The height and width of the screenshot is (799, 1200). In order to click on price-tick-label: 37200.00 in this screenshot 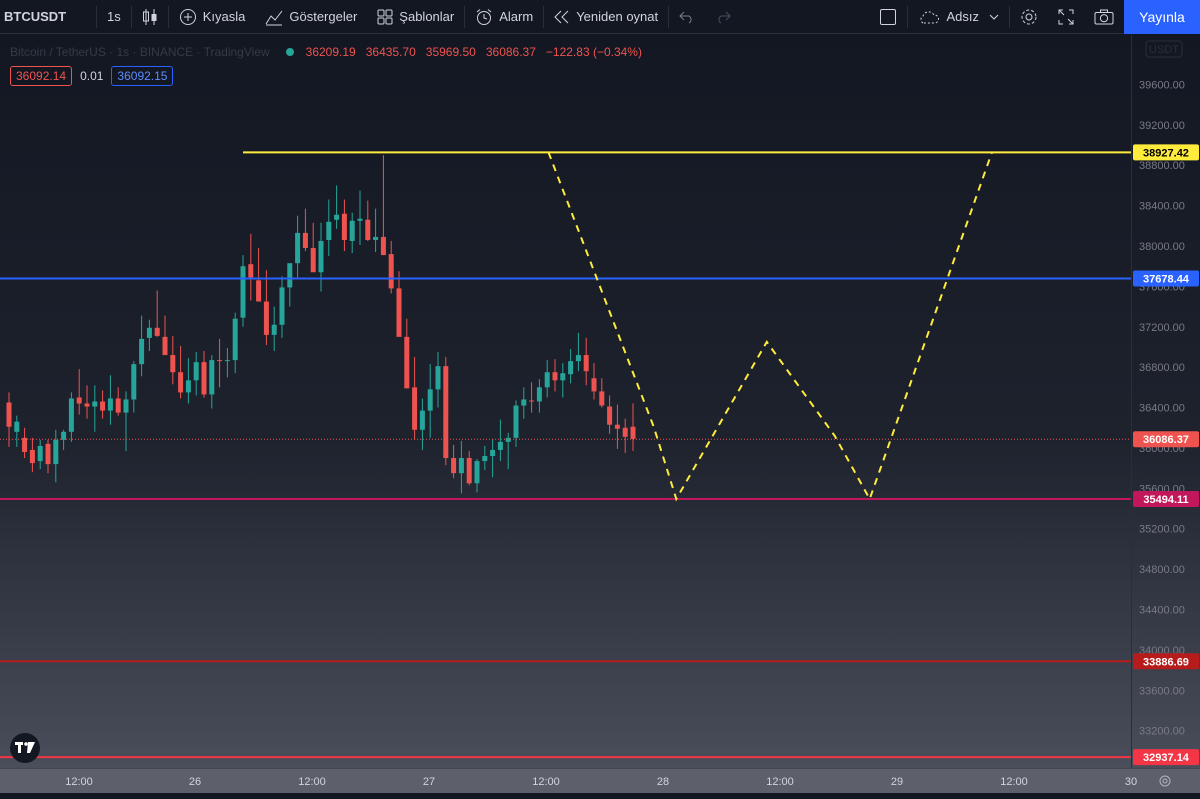, I will do `click(1162, 328)`.